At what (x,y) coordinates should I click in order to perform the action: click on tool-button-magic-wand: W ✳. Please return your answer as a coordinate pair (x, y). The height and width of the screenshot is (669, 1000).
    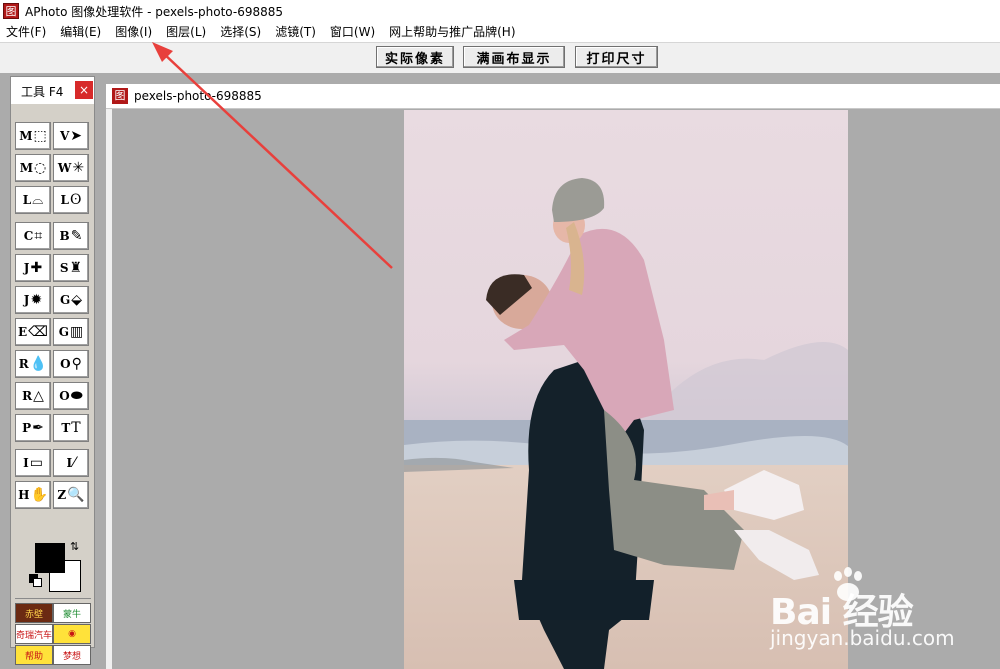
    Looking at the image, I should click on (71, 168).